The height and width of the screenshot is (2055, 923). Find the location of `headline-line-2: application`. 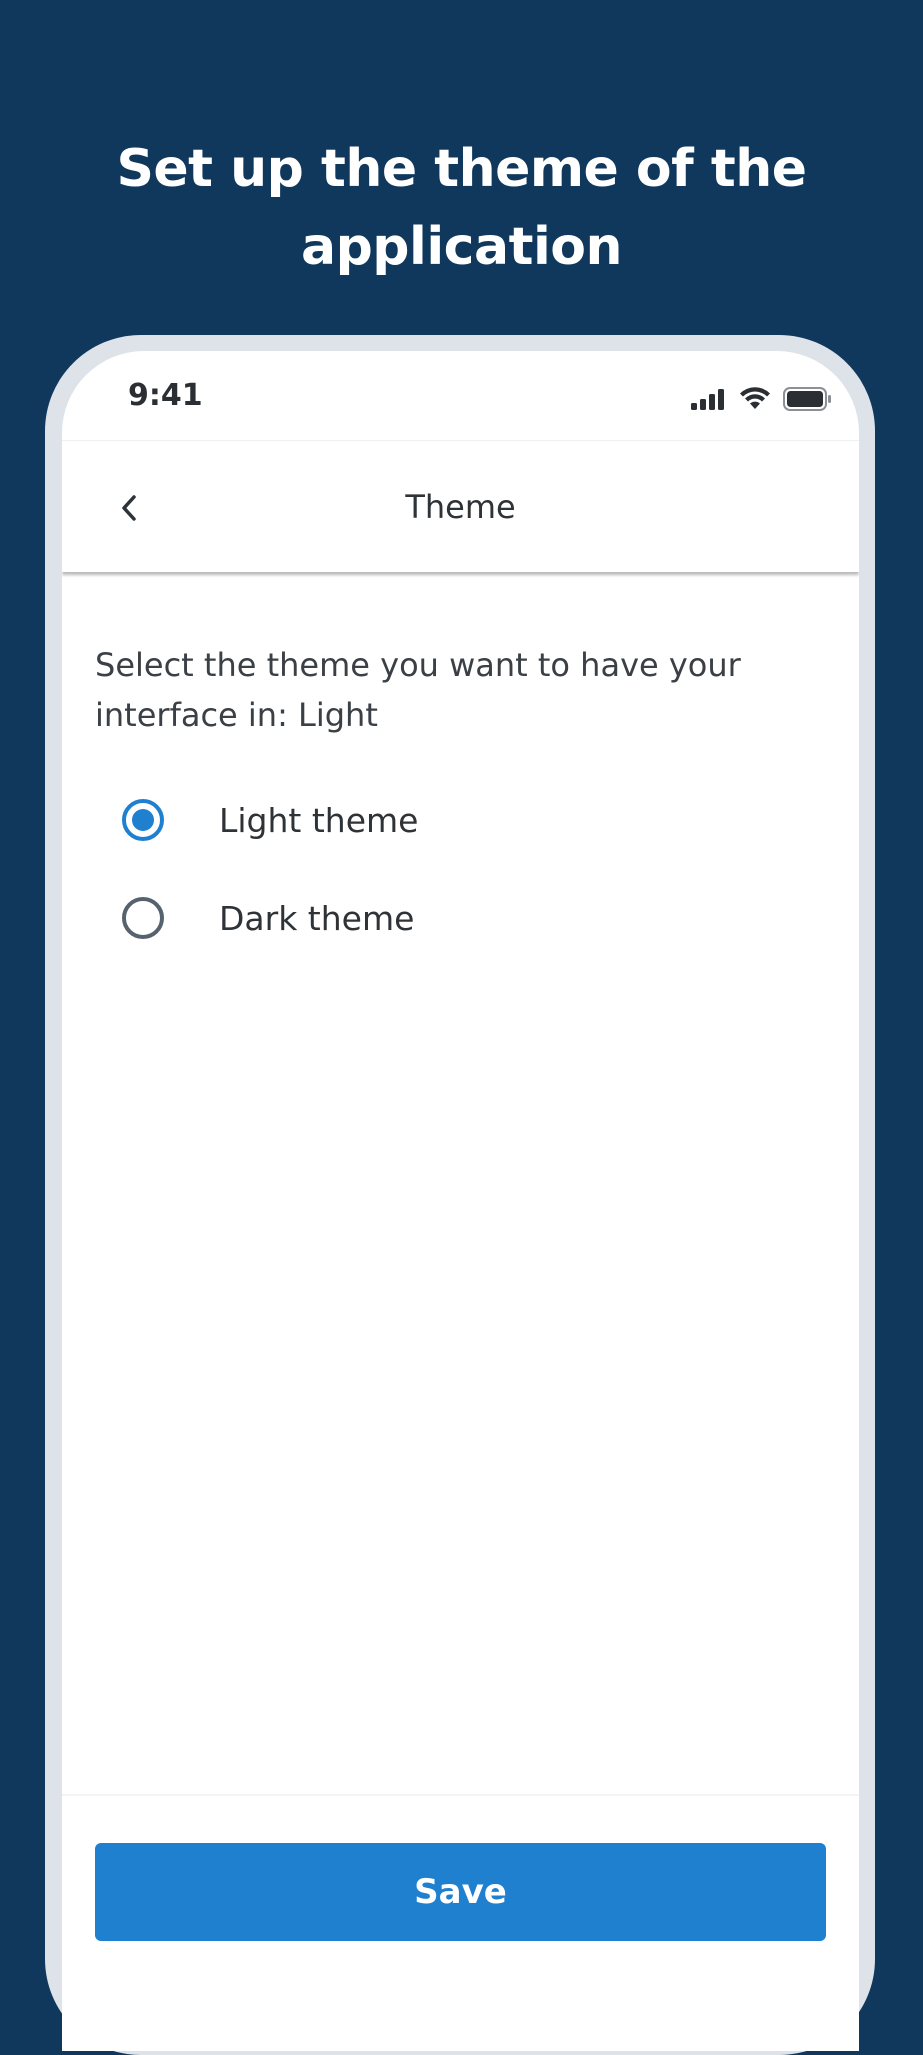

headline-line-2: application is located at coordinates (461, 247).